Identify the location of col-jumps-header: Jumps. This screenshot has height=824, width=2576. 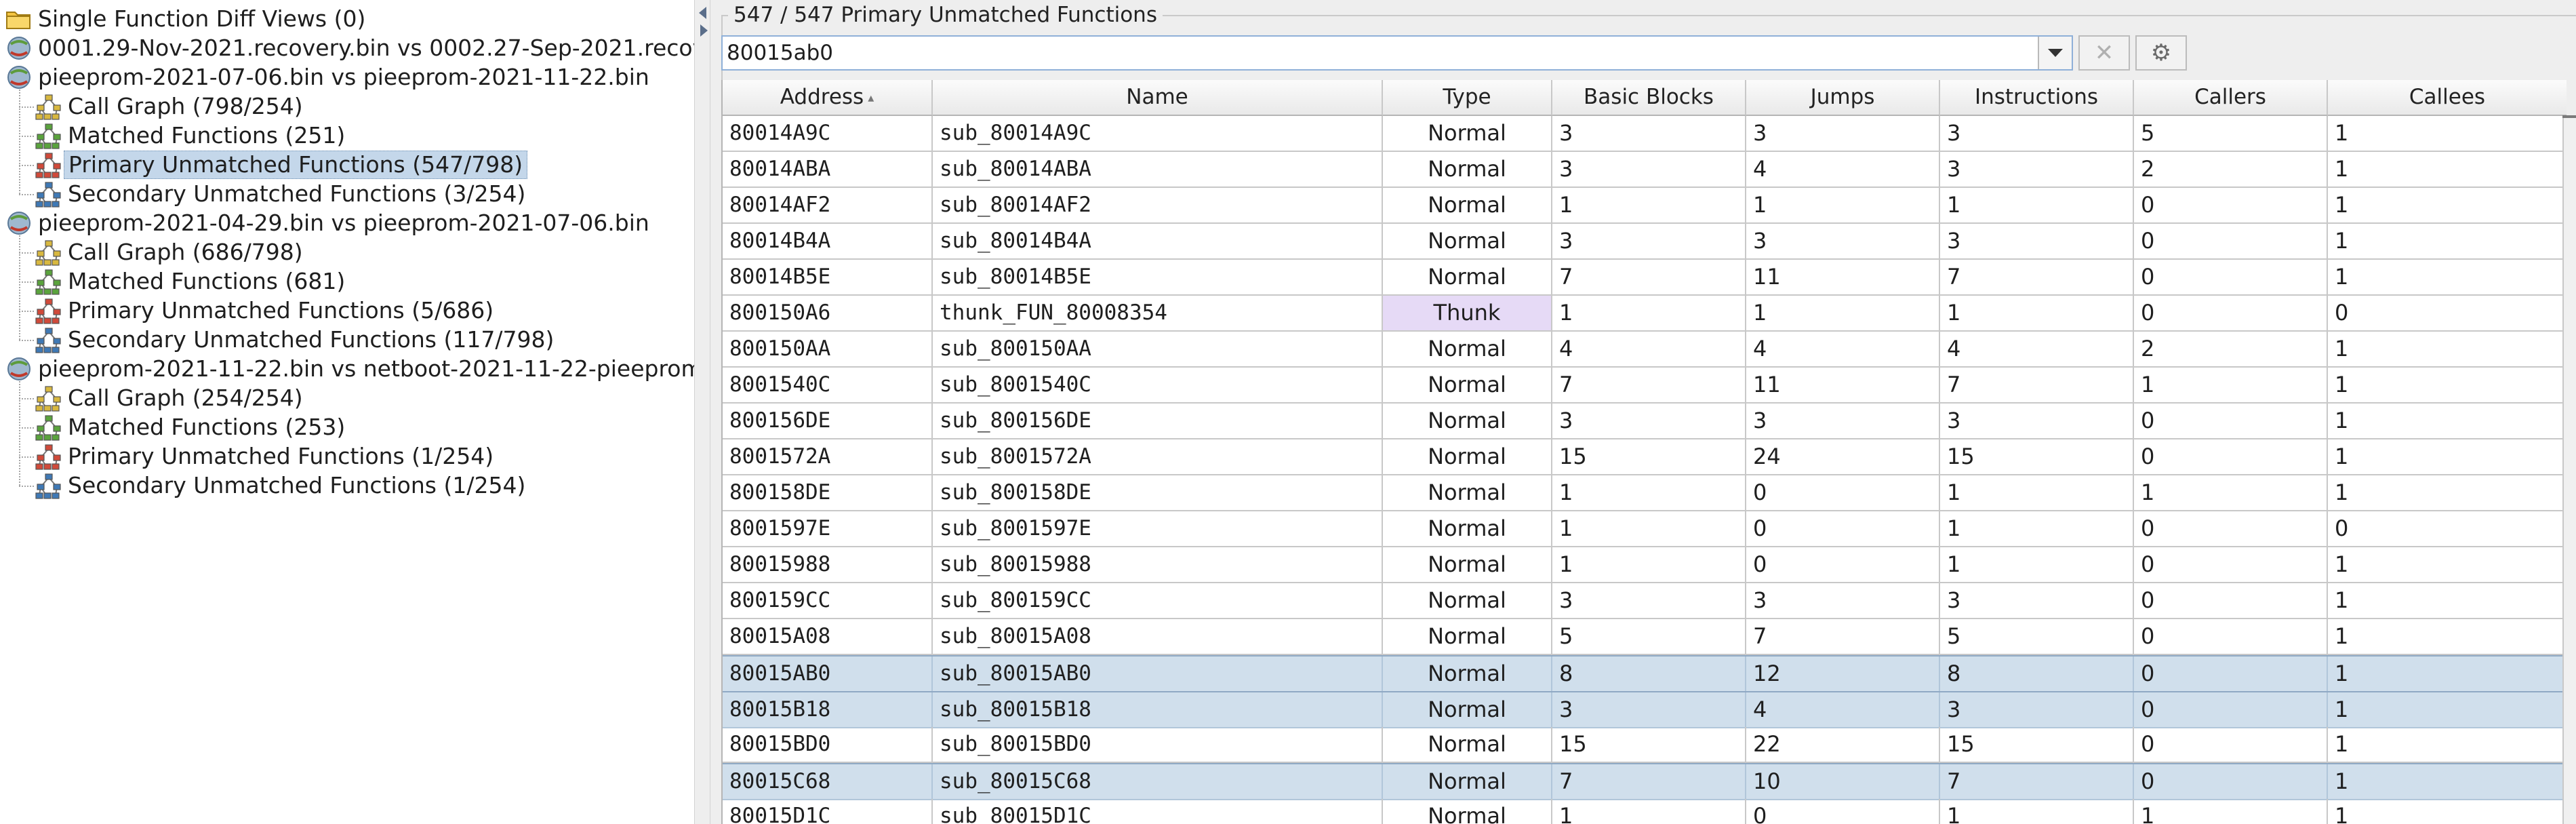
(1843, 98).